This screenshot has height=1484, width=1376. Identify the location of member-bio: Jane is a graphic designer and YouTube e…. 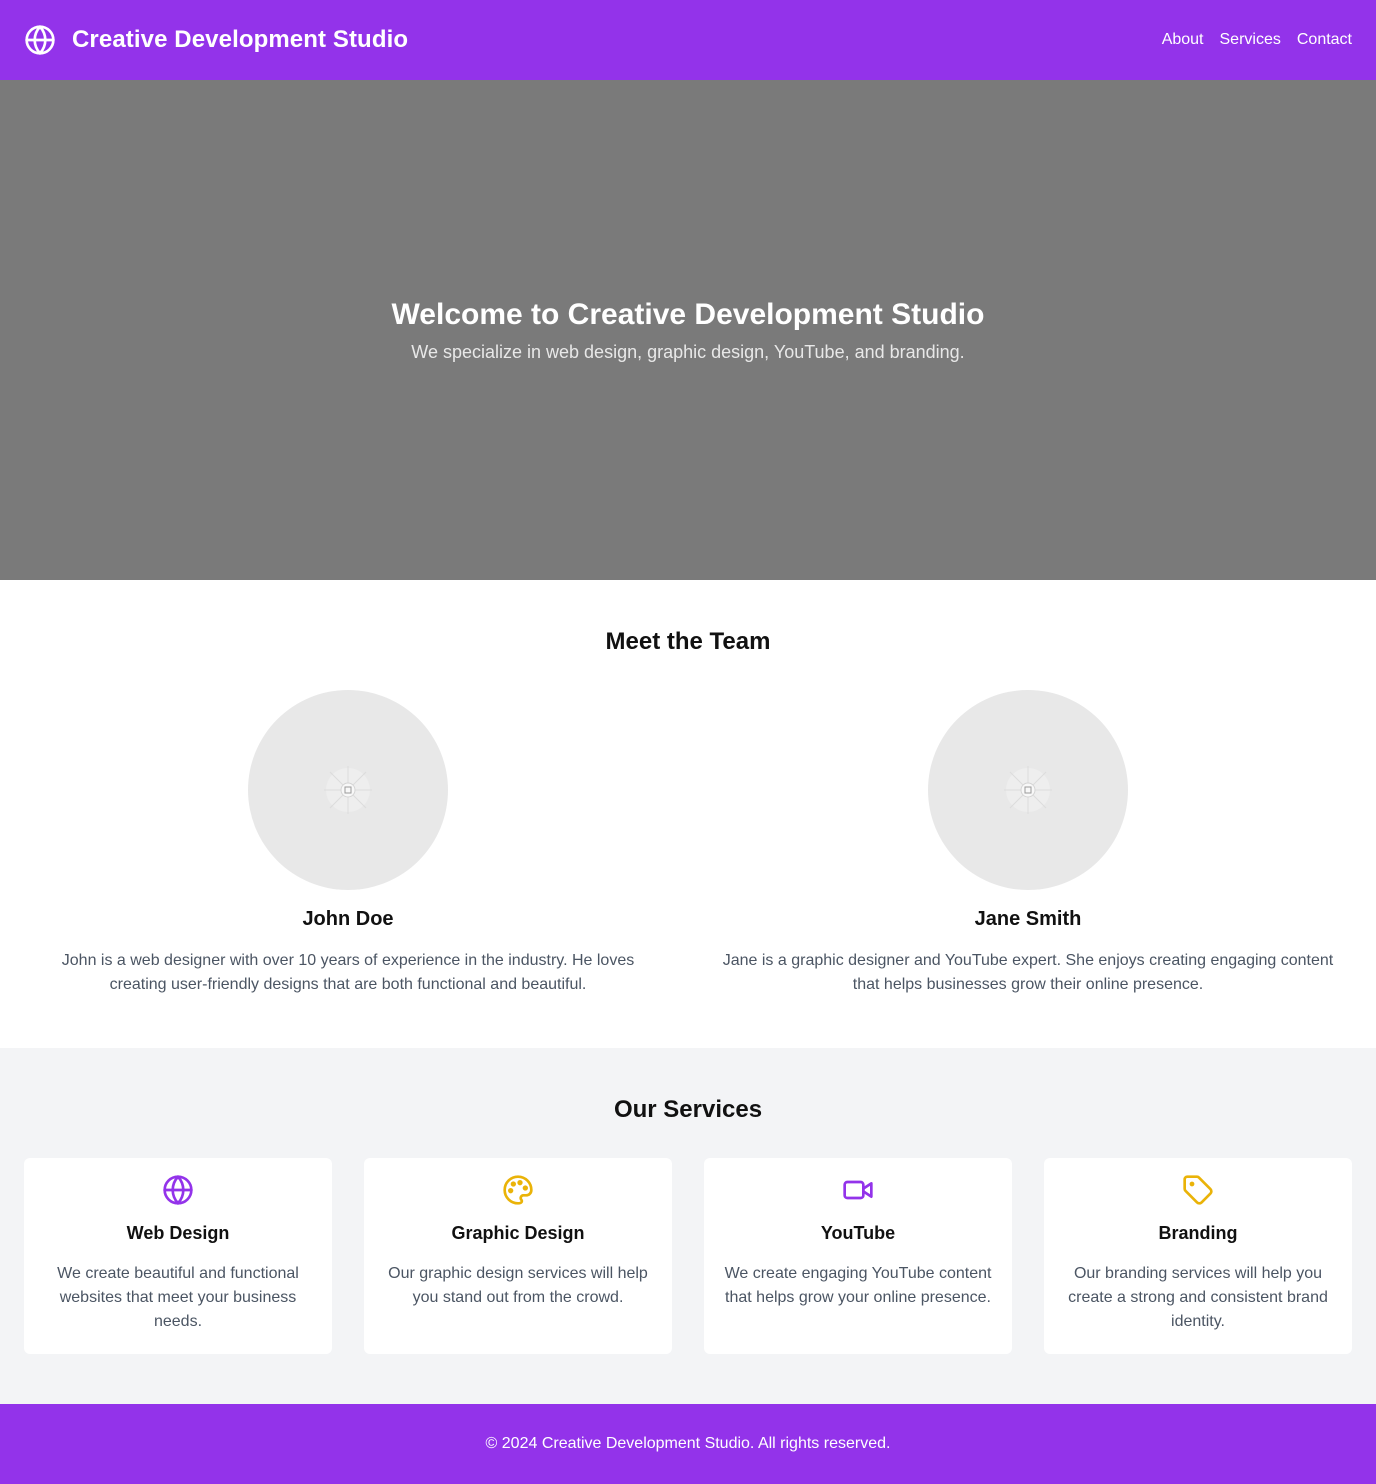
(1028, 972).